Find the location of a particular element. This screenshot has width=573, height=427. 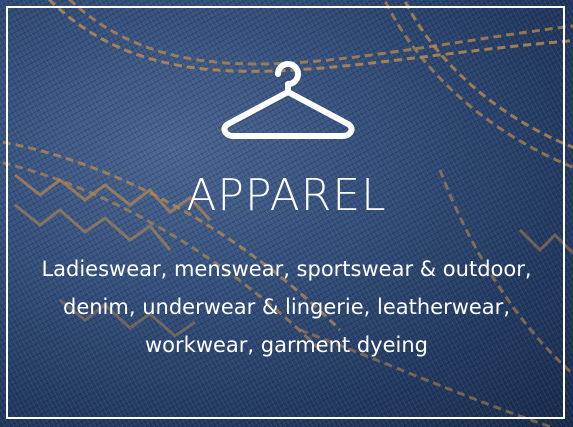

category-title: APPAREL is located at coordinates (286, 195).